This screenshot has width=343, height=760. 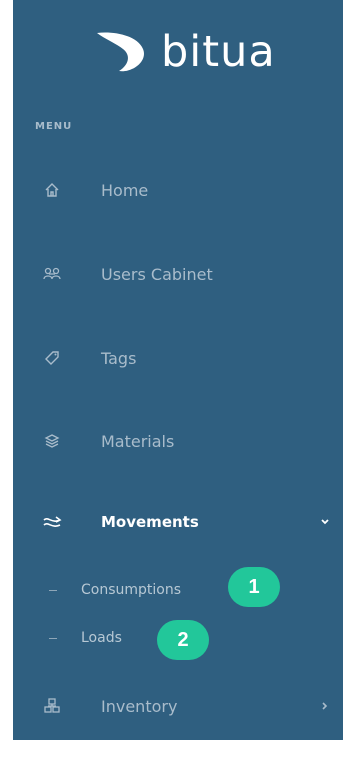 What do you see at coordinates (254, 587) in the screenshot?
I see `step-badge-1: 1` at bounding box center [254, 587].